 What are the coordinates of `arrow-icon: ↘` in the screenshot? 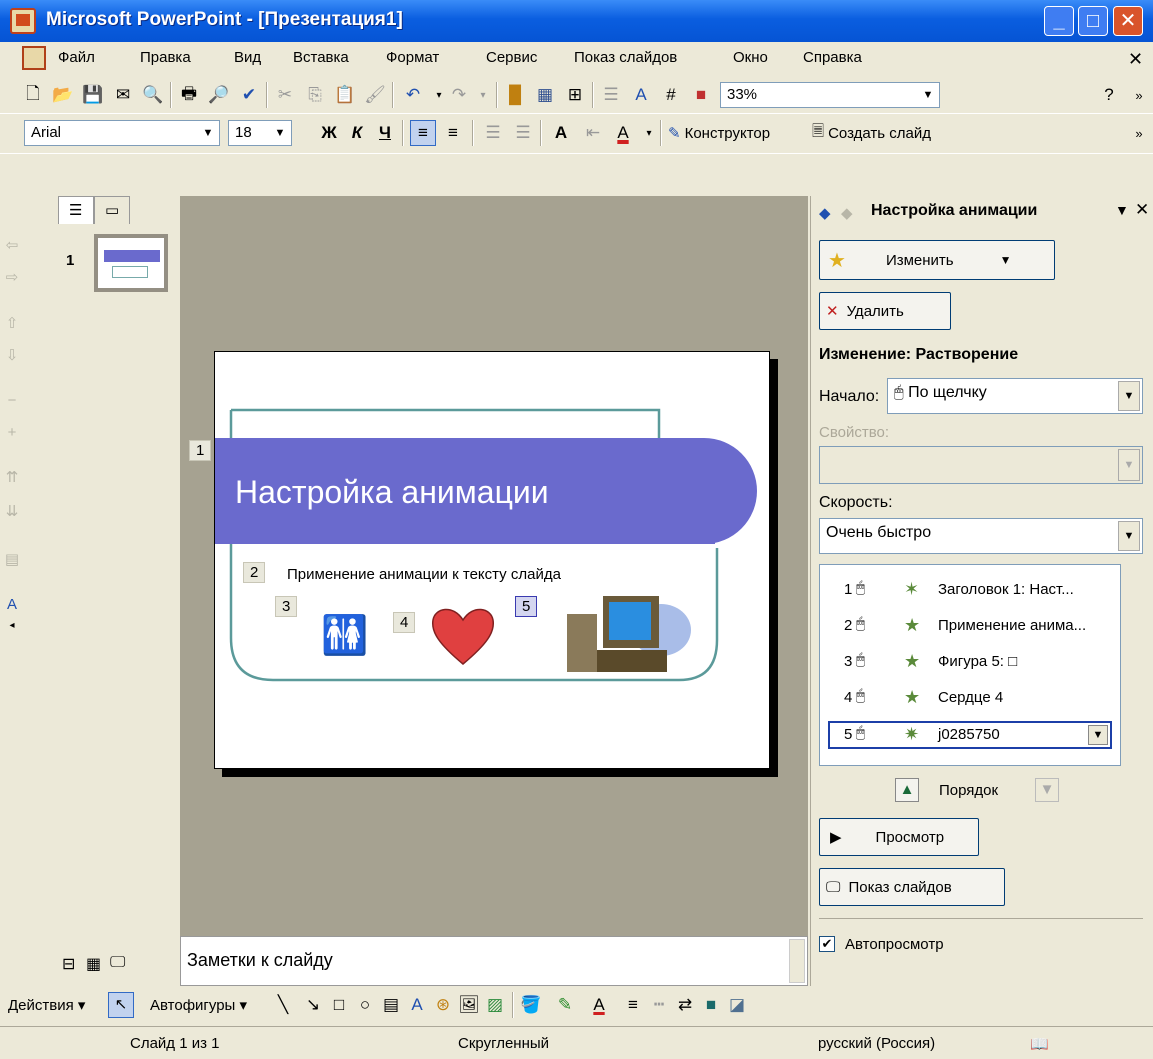 It's located at (313, 1005).